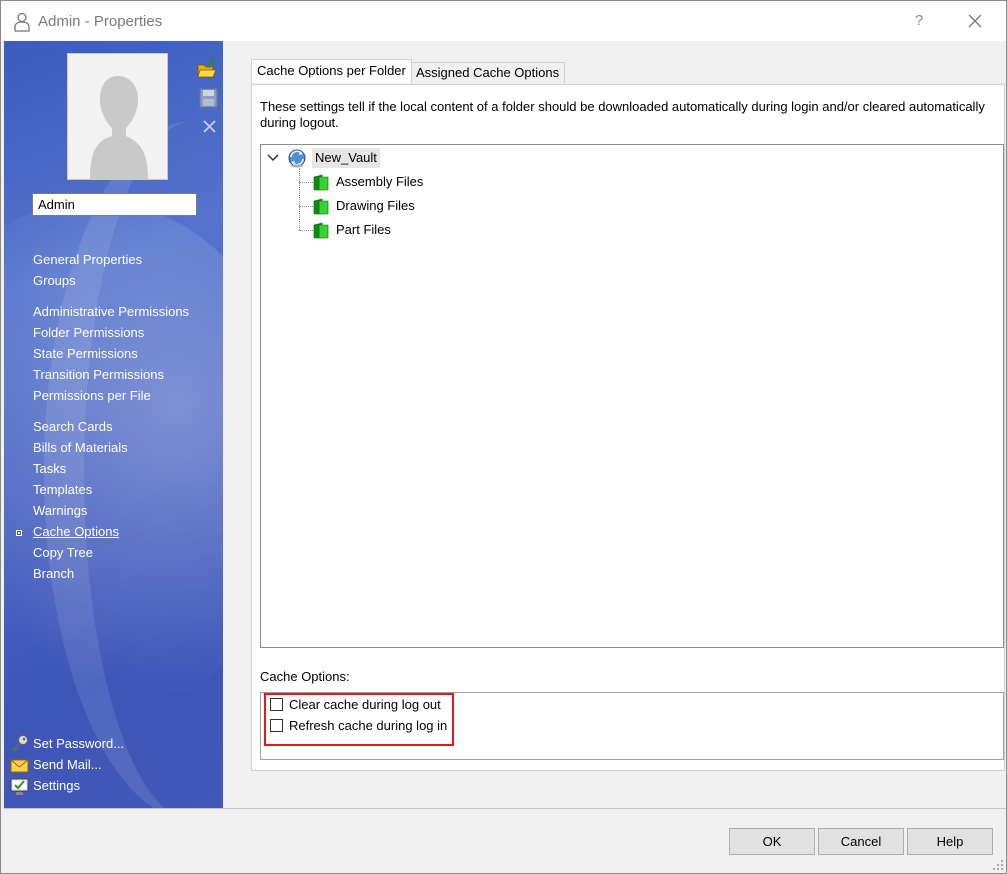  I want to click on key-icon, so click(19, 743).